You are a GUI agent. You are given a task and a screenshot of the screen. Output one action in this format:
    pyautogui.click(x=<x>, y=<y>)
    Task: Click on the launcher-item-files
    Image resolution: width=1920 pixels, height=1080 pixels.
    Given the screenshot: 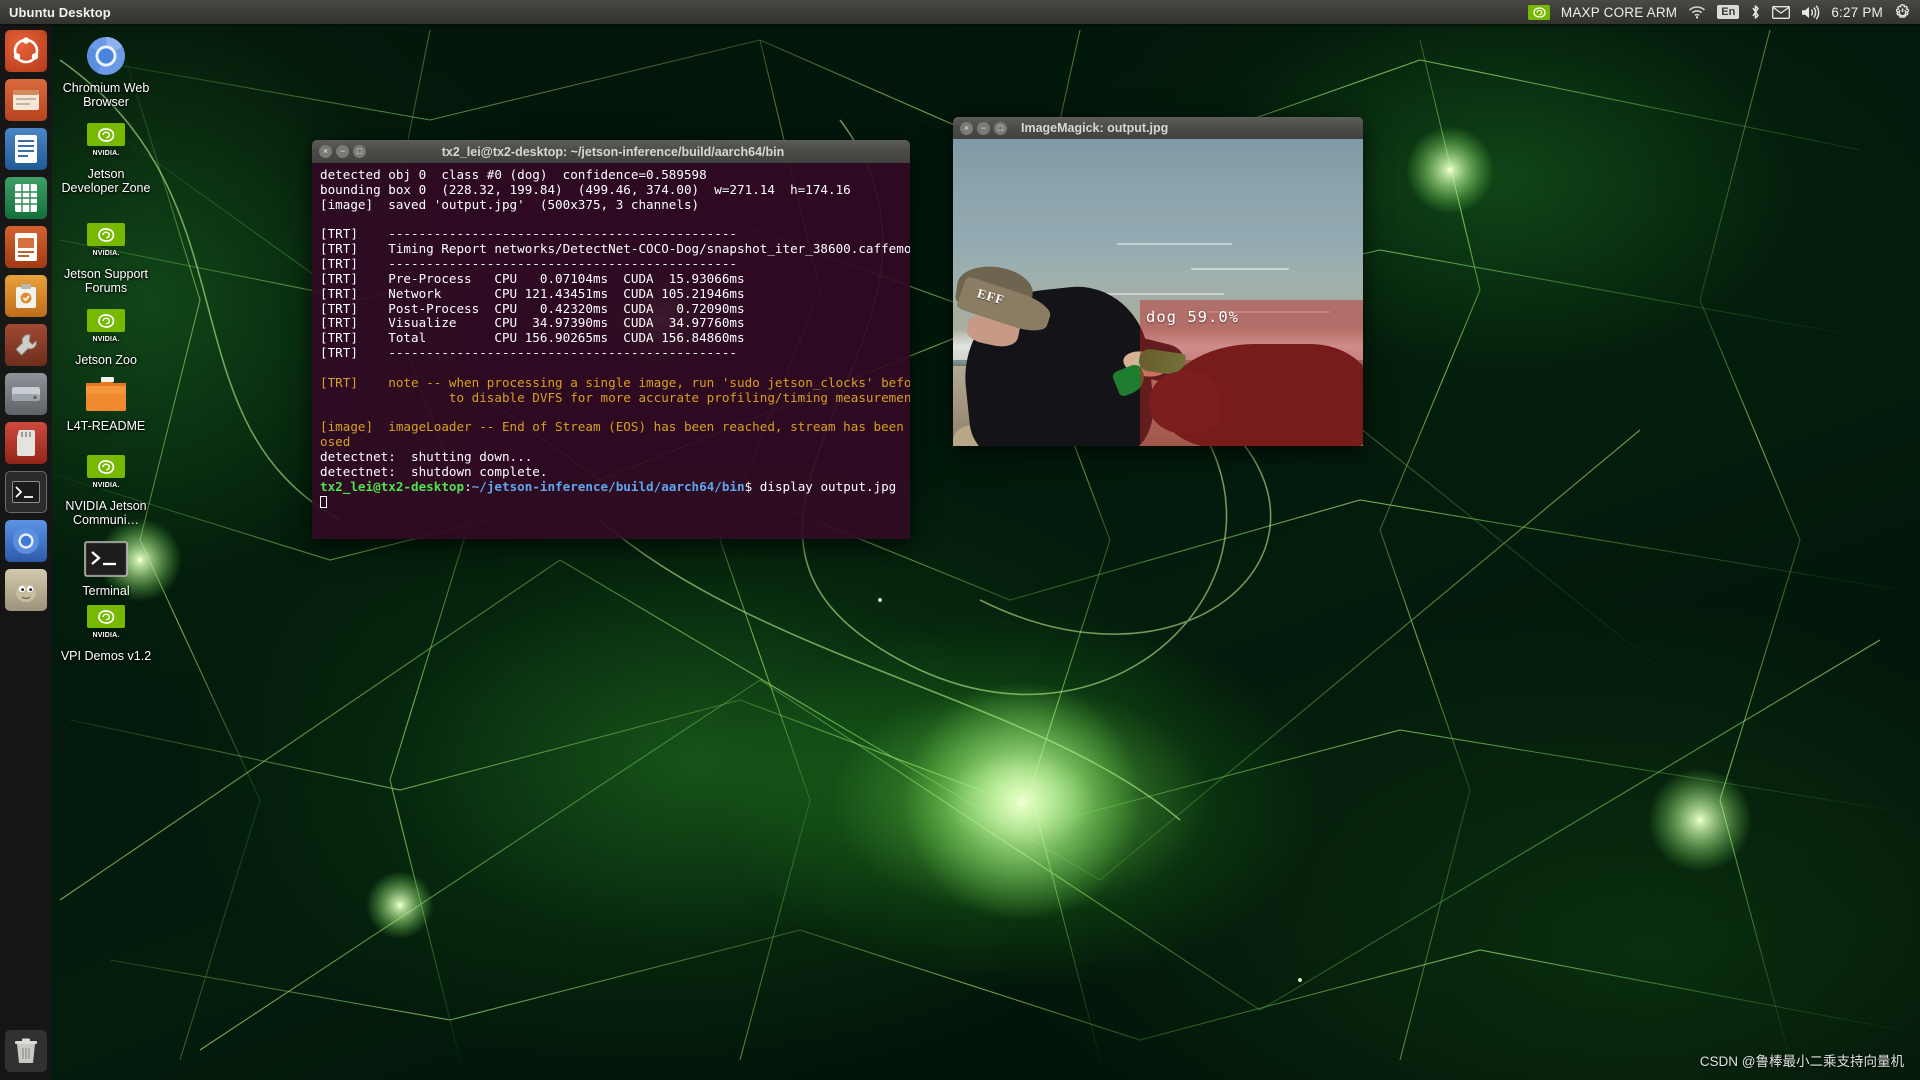 What is the action you would take?
    pyautogui.click(x=26, y=100)
    